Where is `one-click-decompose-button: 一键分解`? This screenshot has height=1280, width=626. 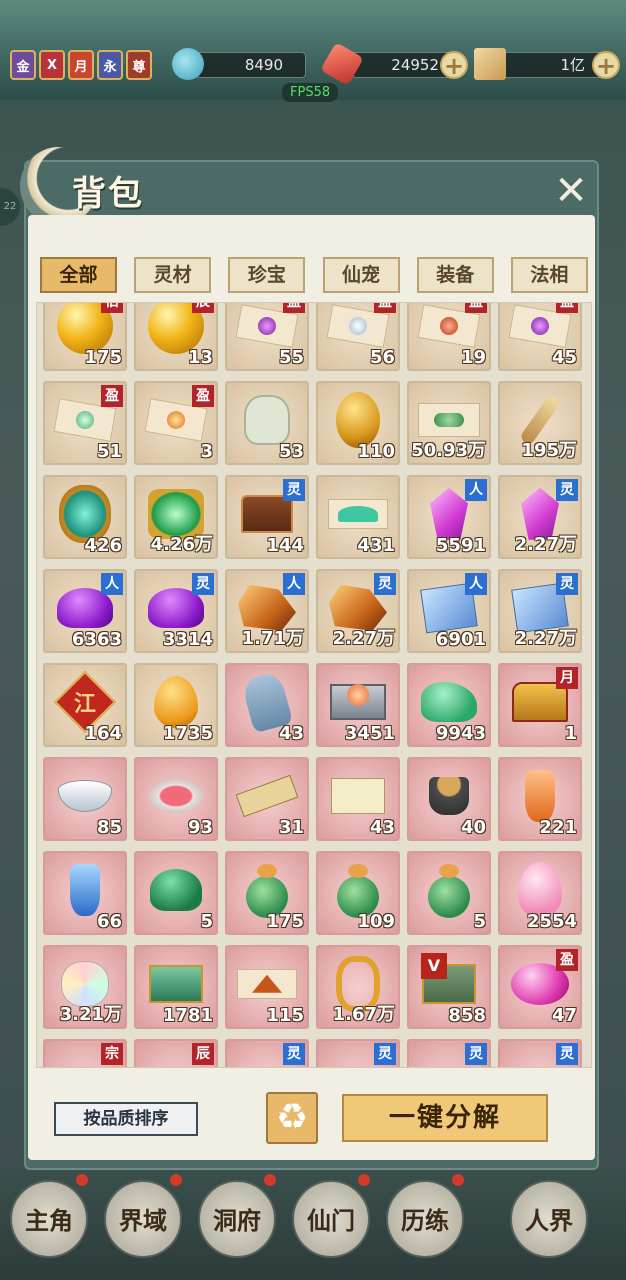 one-click-decompose-button: 一键分解 is located at coordinates (445, 1118).